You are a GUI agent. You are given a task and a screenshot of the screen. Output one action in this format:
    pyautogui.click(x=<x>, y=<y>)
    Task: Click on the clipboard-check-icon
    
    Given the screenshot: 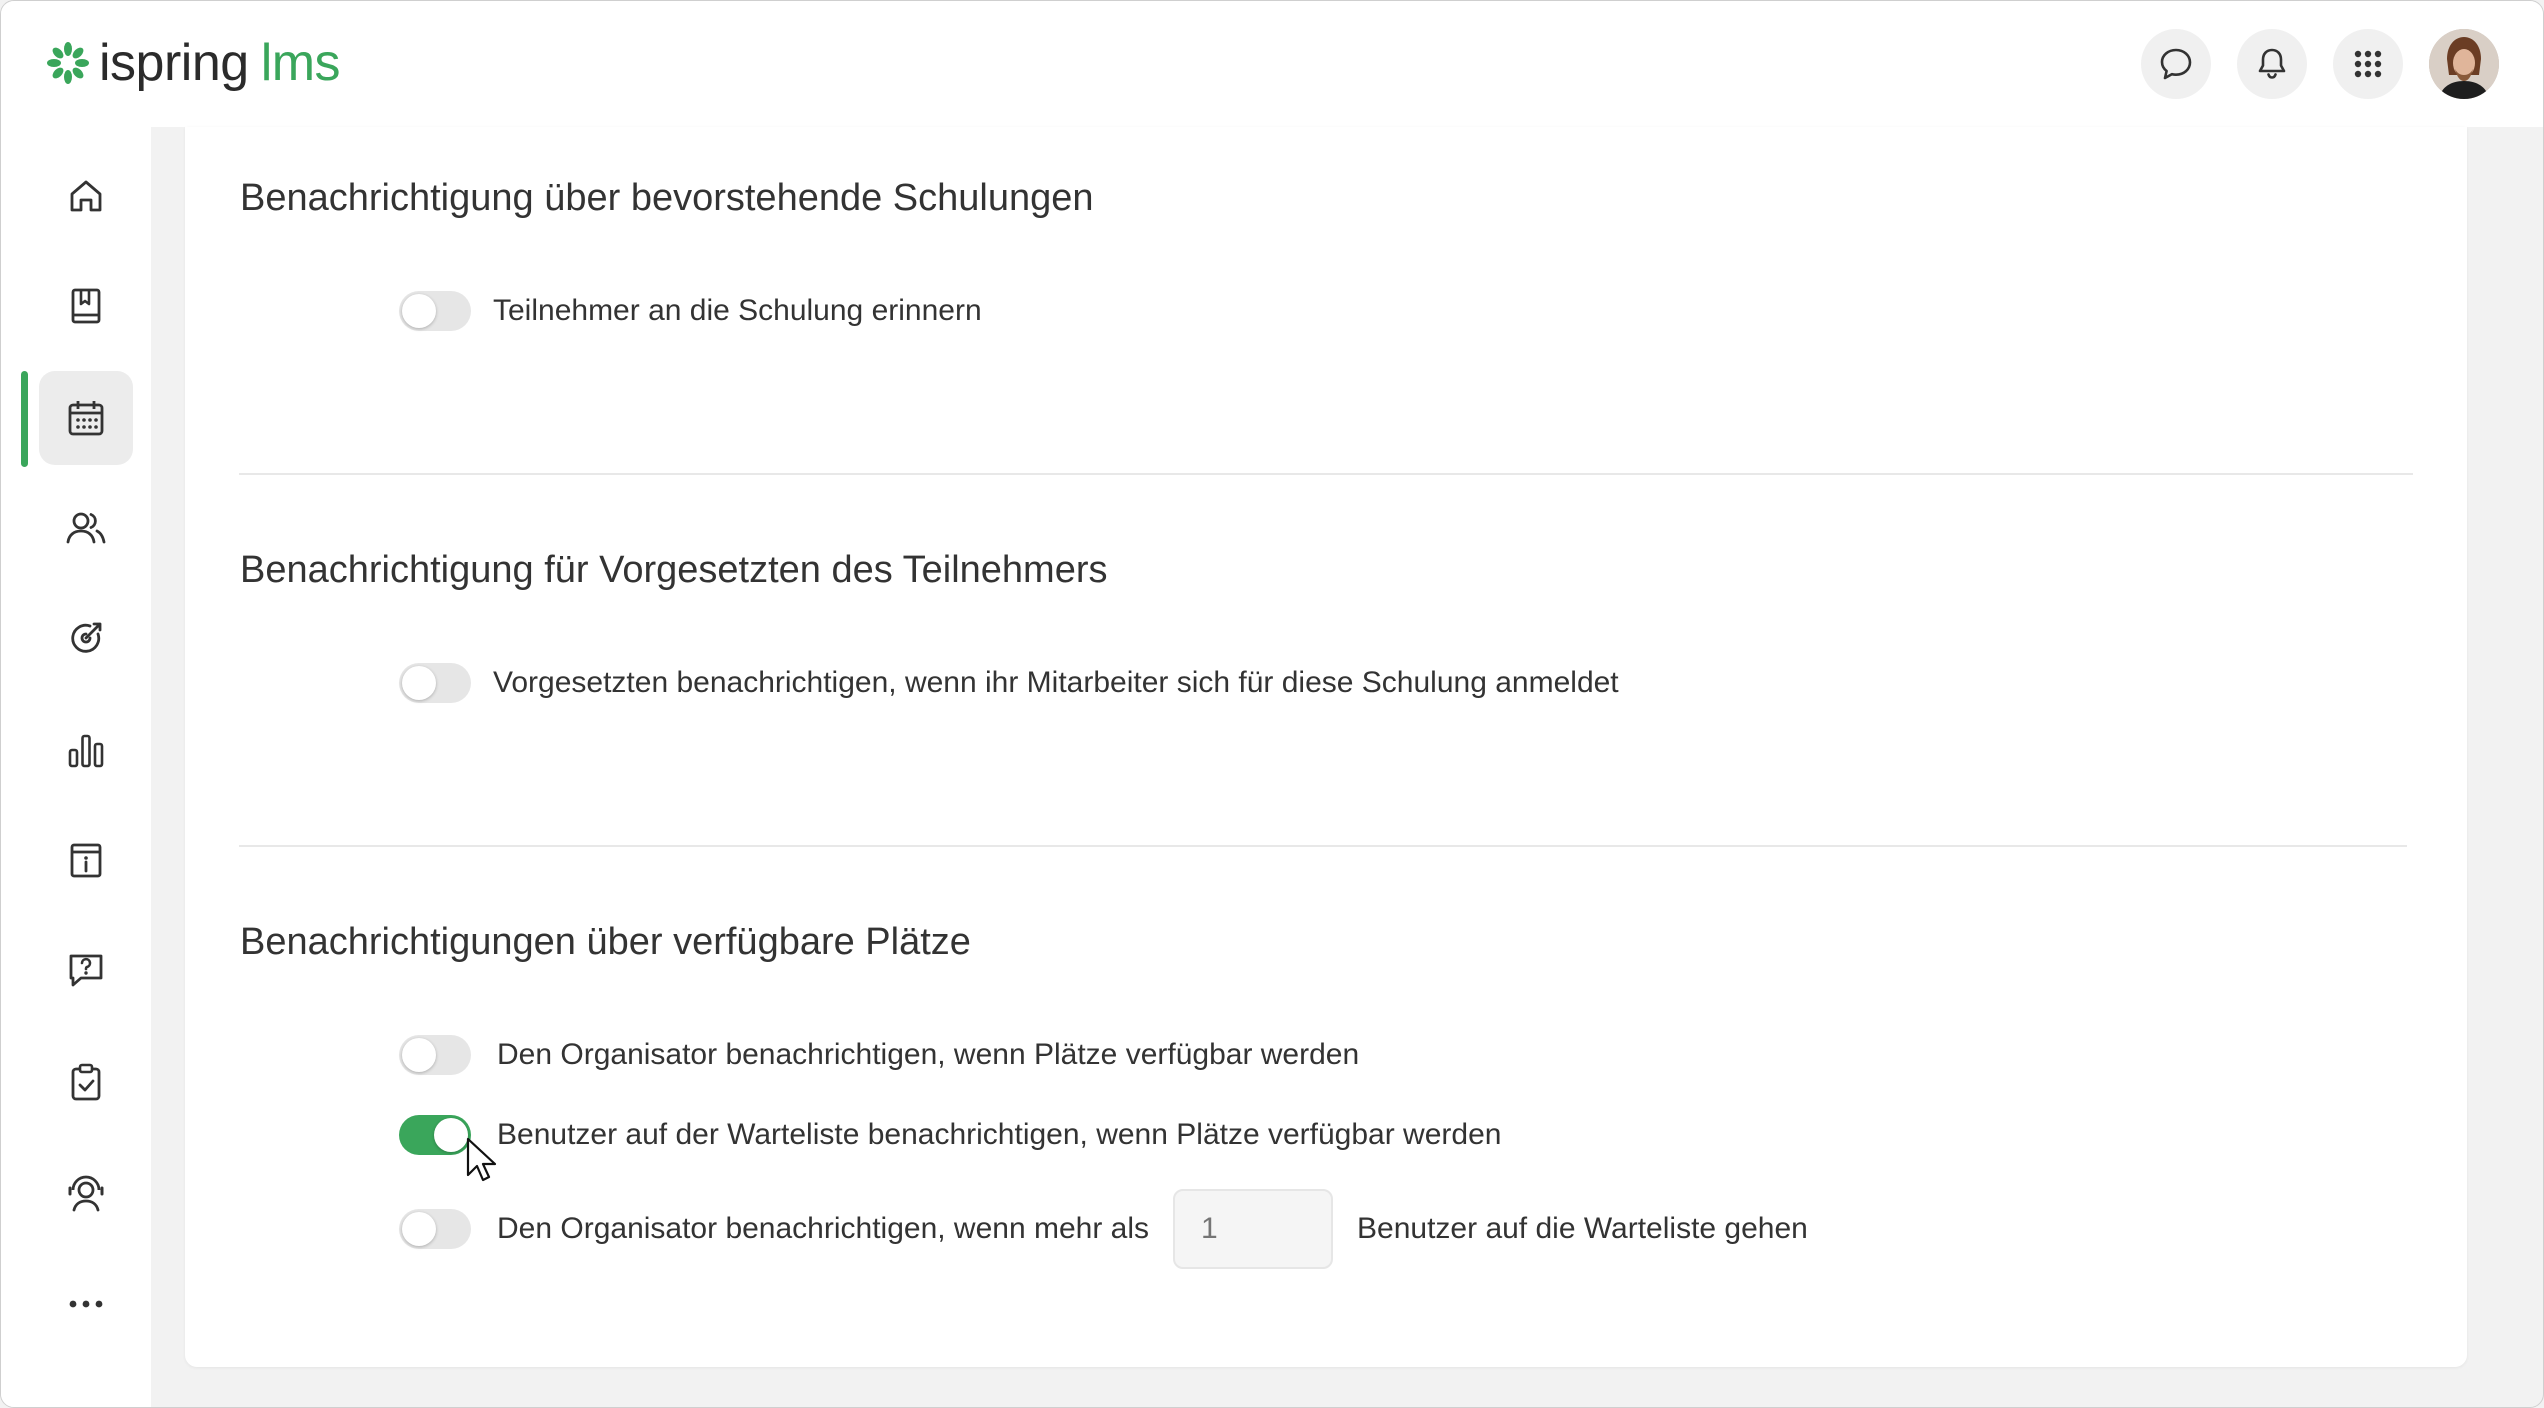 What is the action you would take?
    pyautogui.click(x=86, y=1082)
    